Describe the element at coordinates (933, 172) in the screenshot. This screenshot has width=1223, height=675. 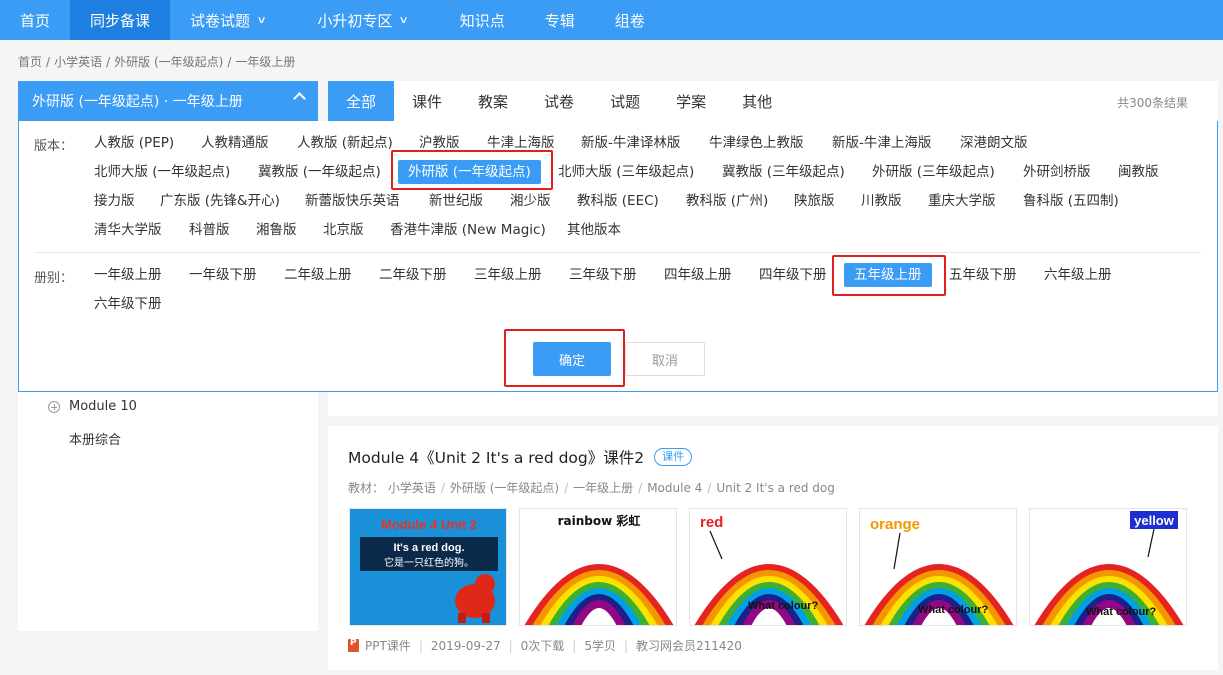
I see `edition-option: 外研版 (三年级起点)` at that location.